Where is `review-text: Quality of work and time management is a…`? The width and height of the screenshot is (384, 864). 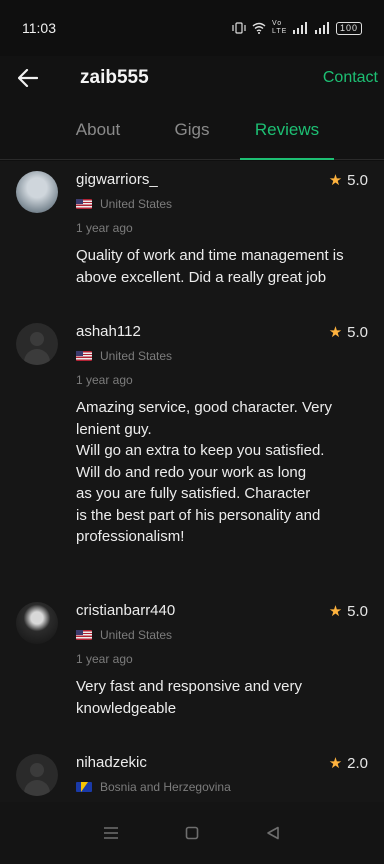 review-text: Quality of work and time management is a… is located at coordinates (210, 266).